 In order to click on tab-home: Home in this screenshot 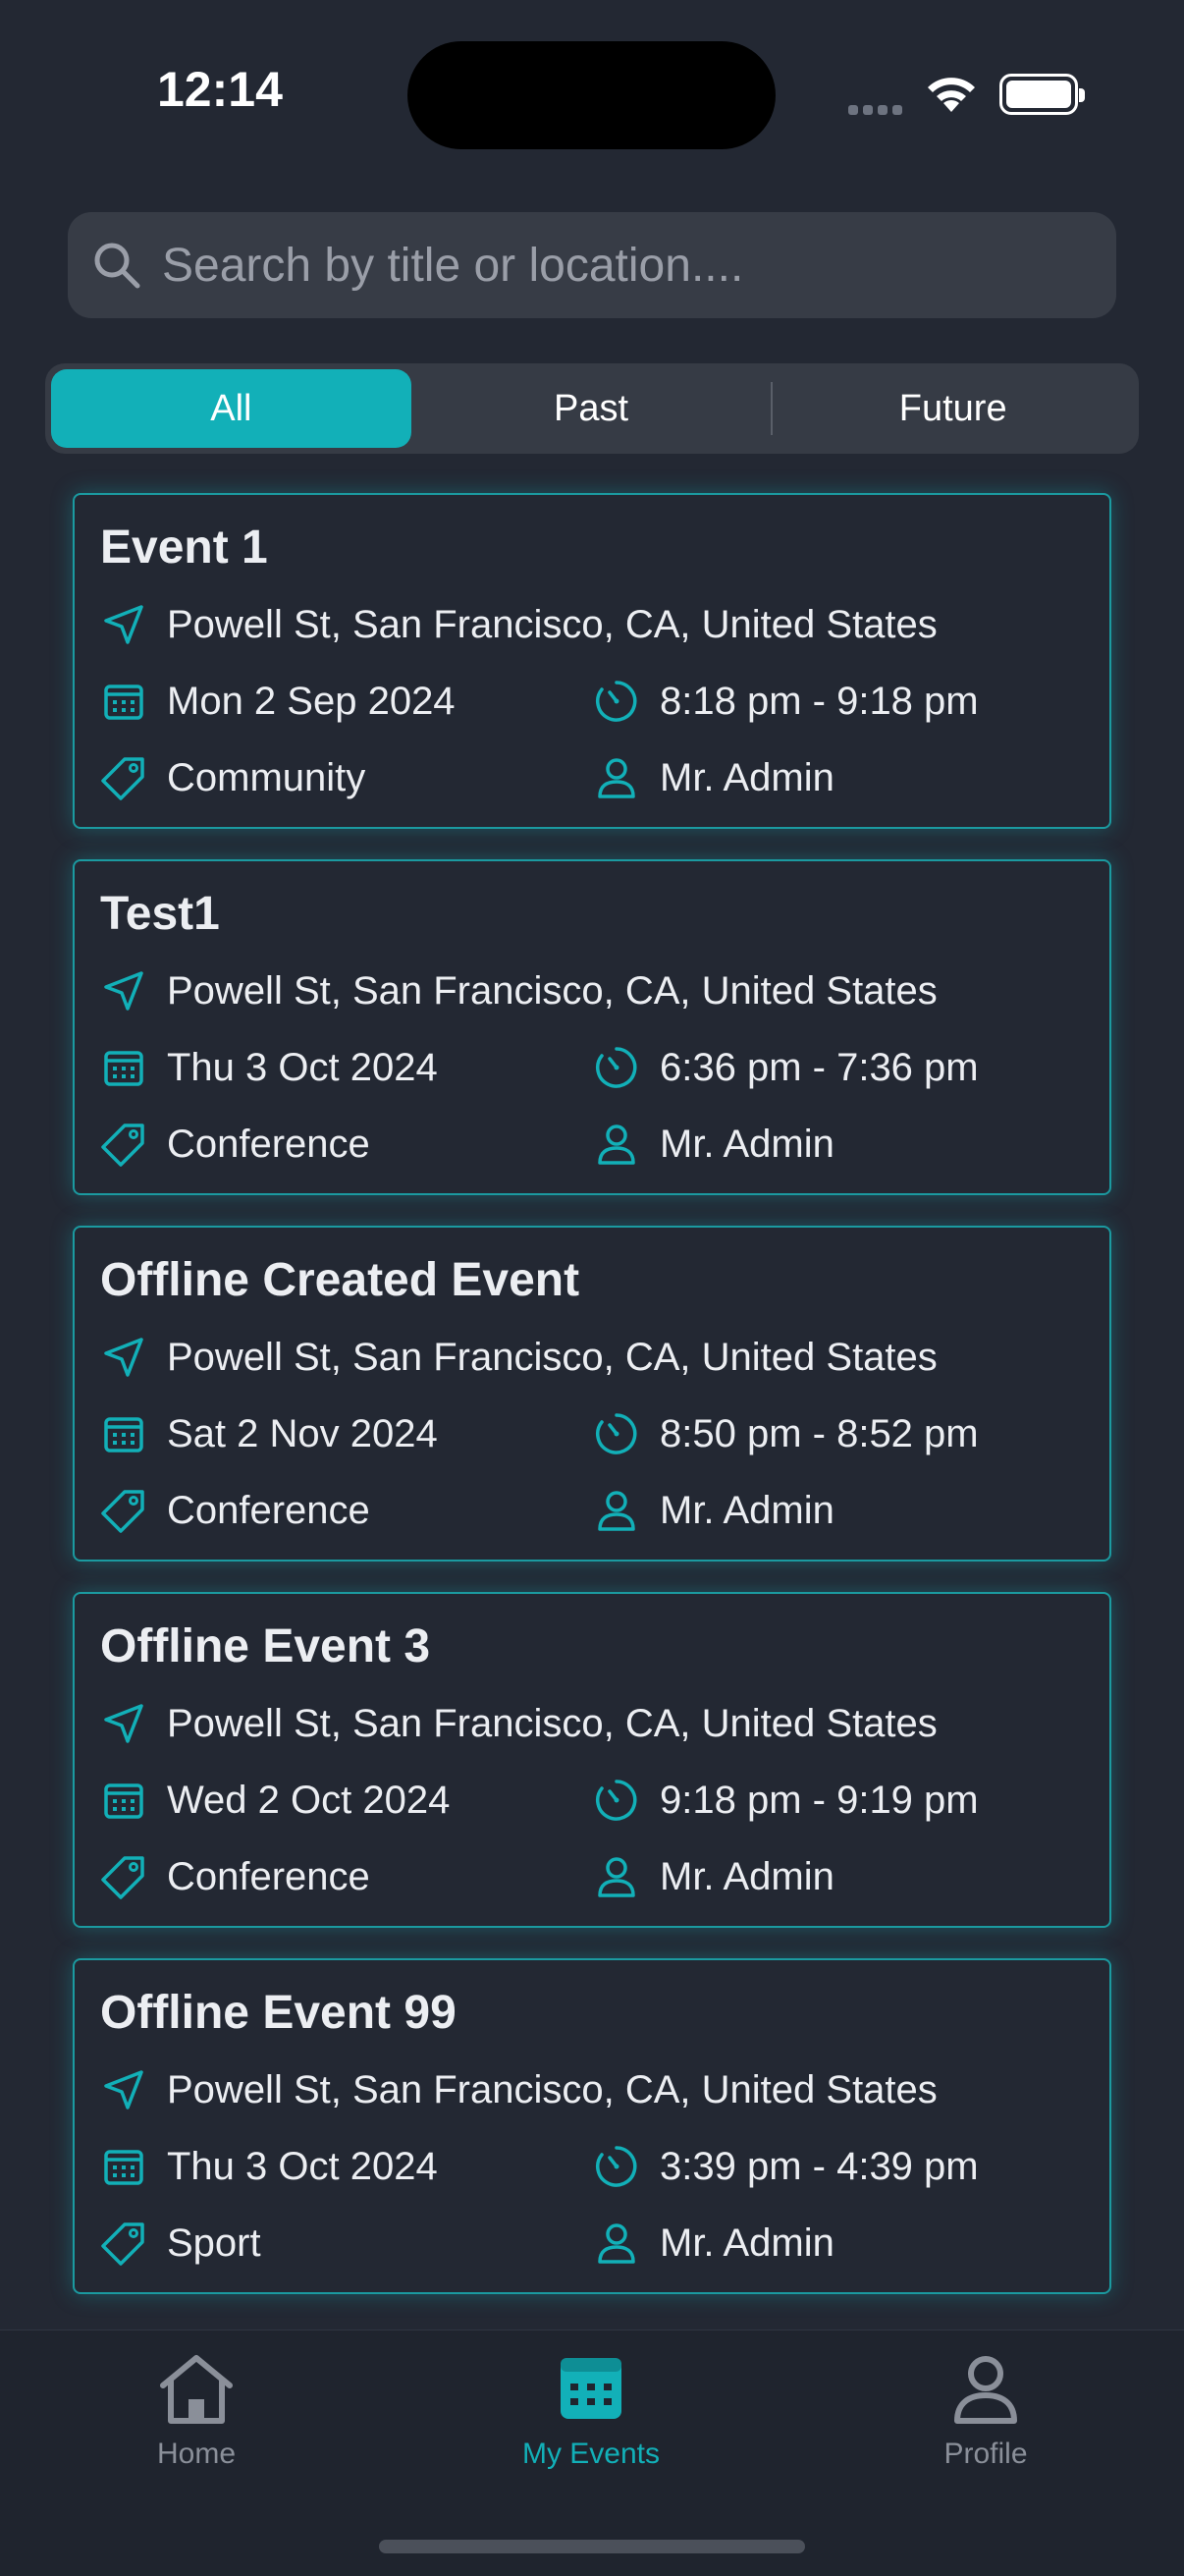, I will do `click(196, 2411)`.